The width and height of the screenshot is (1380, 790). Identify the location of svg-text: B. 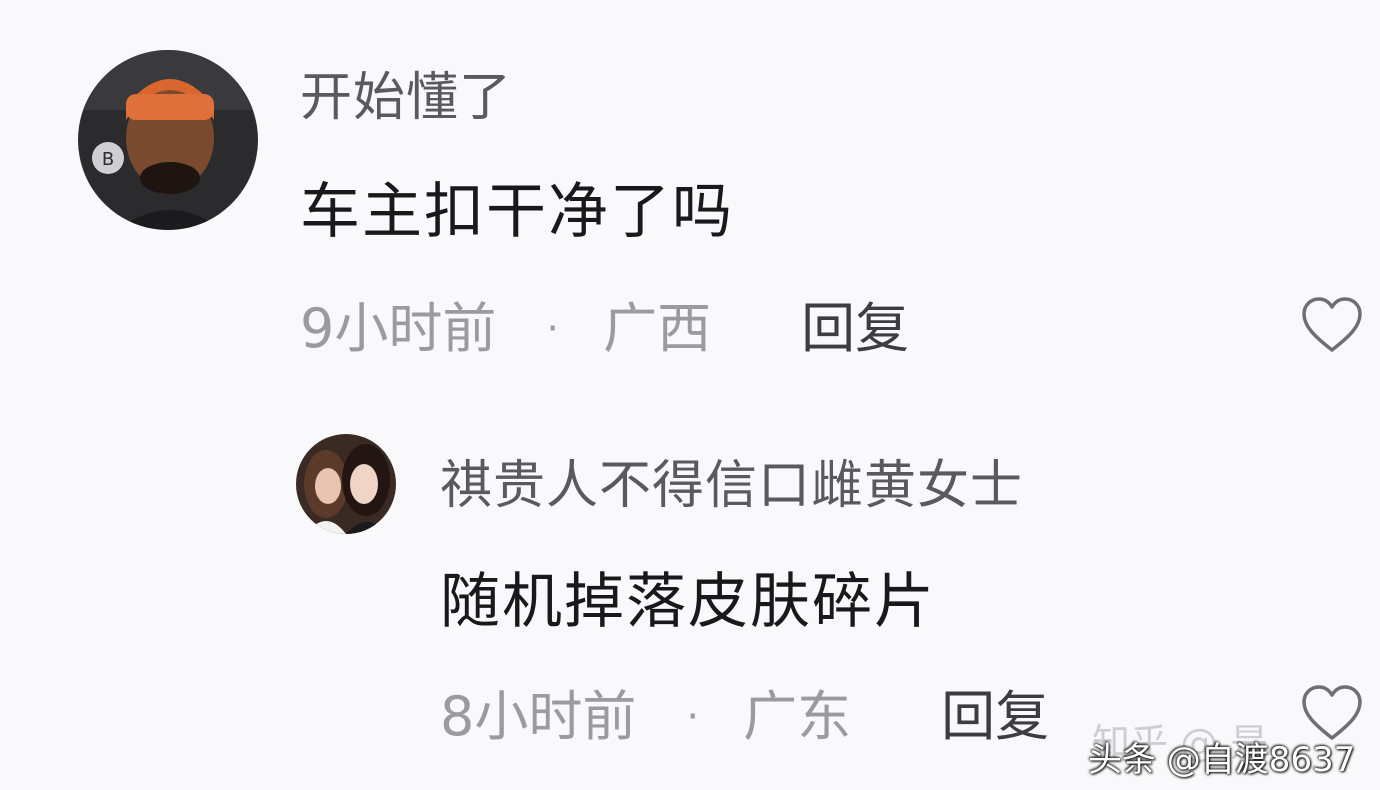
(108, 159).